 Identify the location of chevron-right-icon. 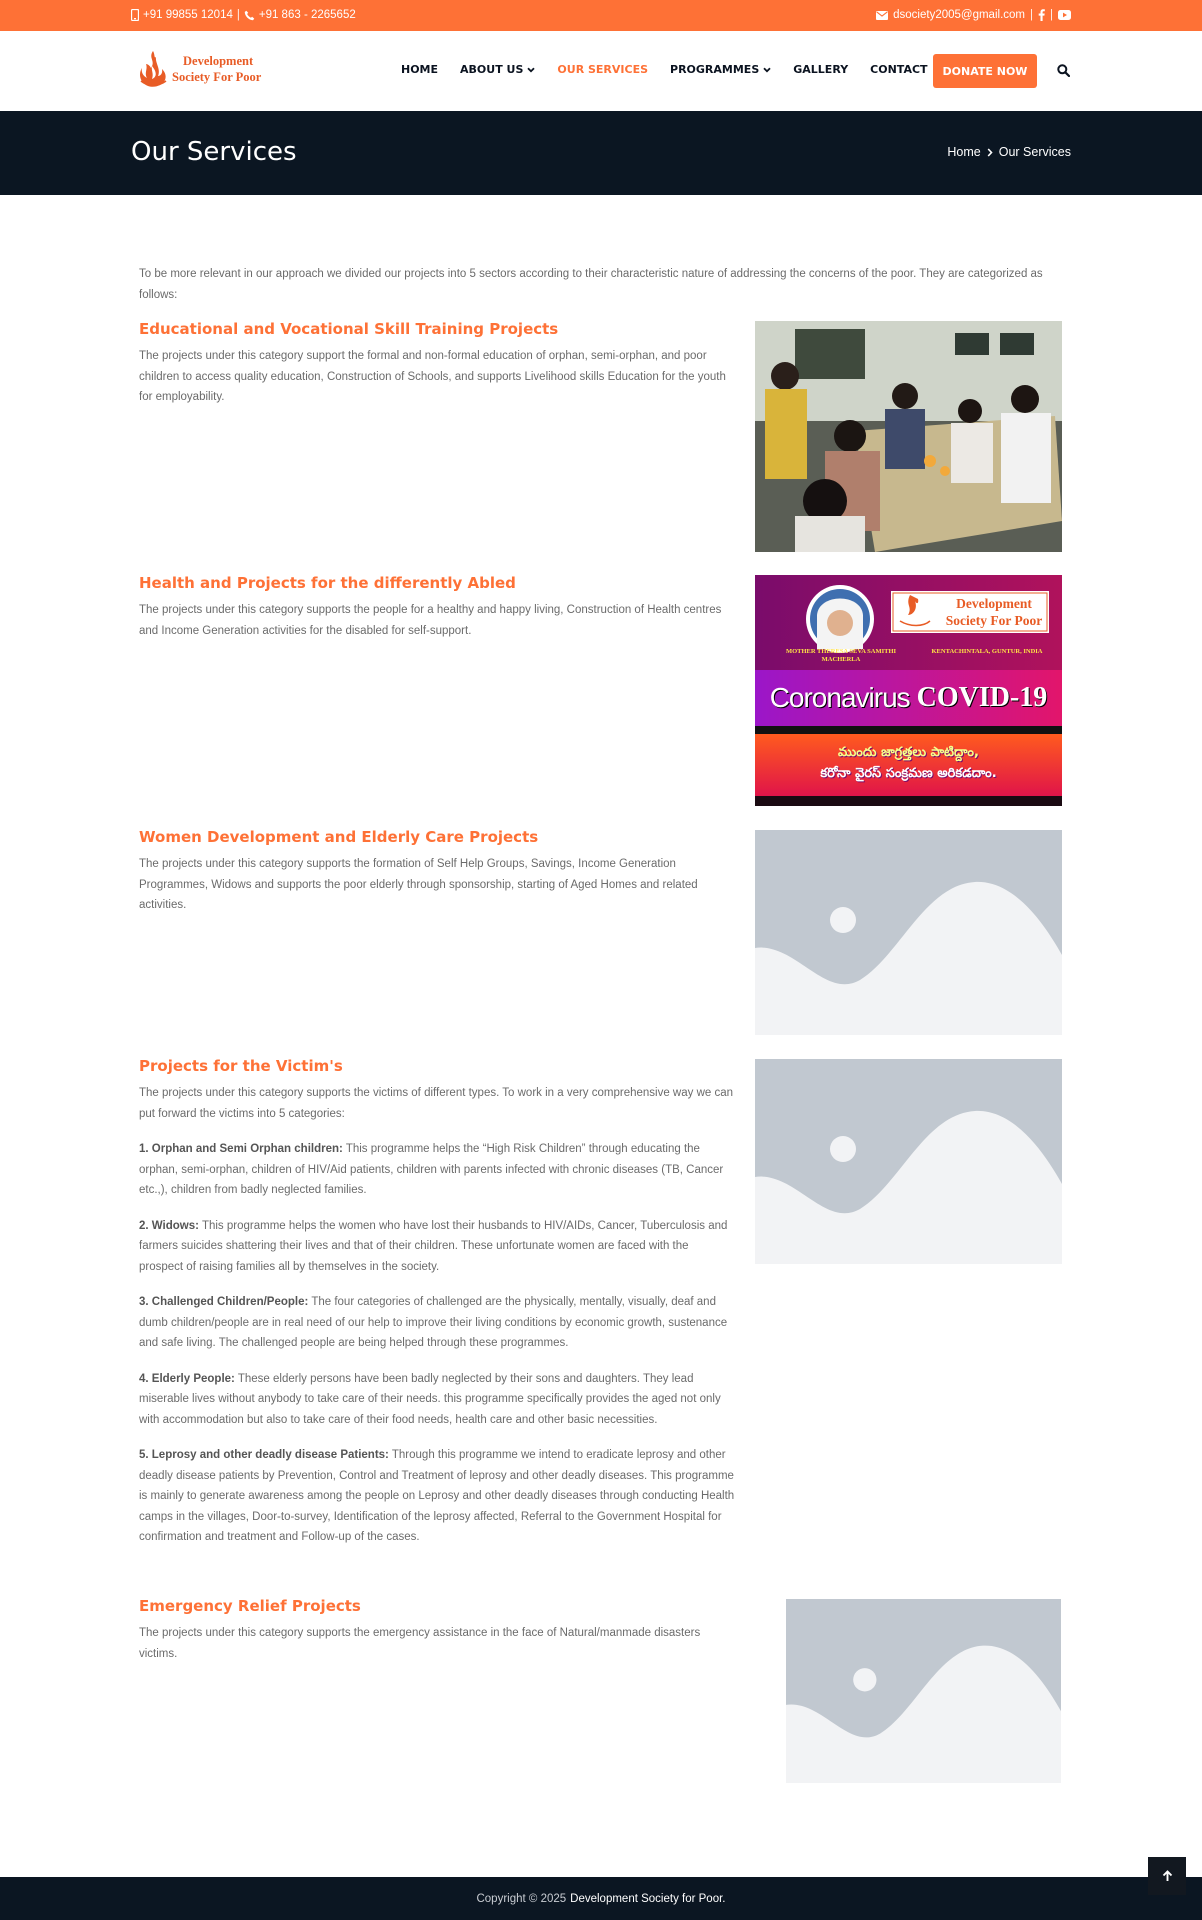
(990, 152).